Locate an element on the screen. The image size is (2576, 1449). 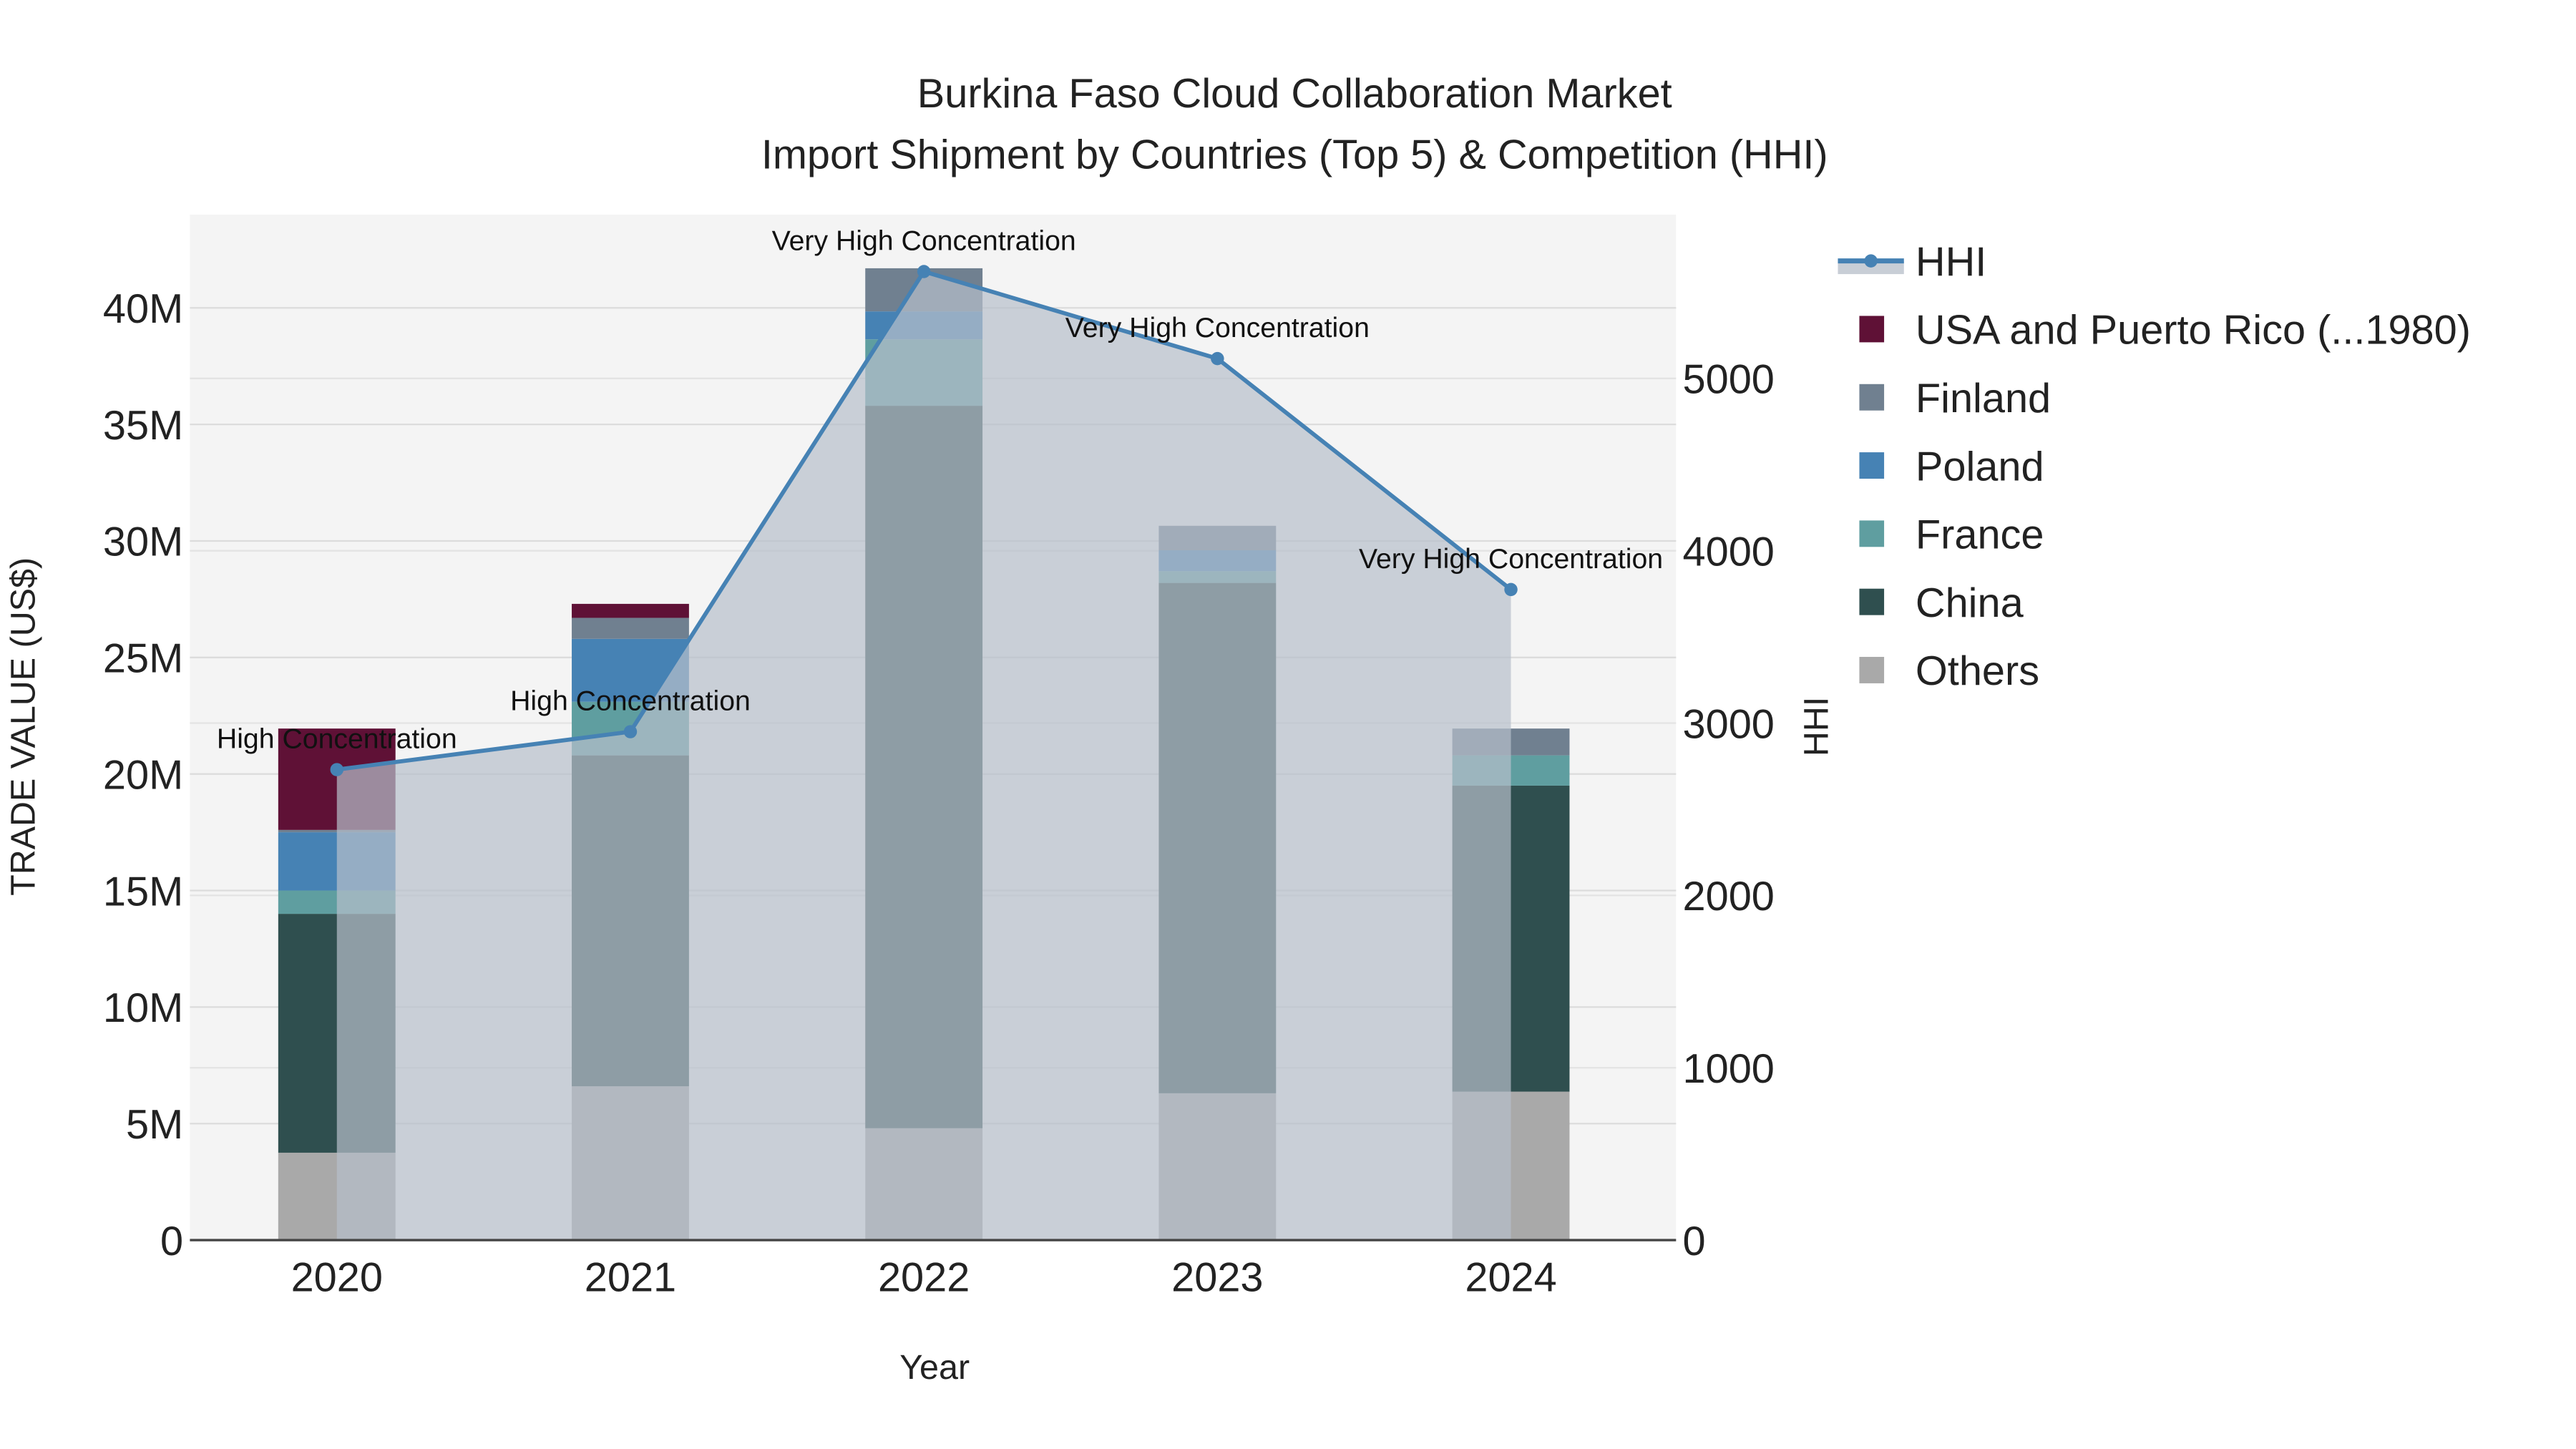
y-axis-title: TRADE VALUE (US$) is located at coordinates (23, 726).